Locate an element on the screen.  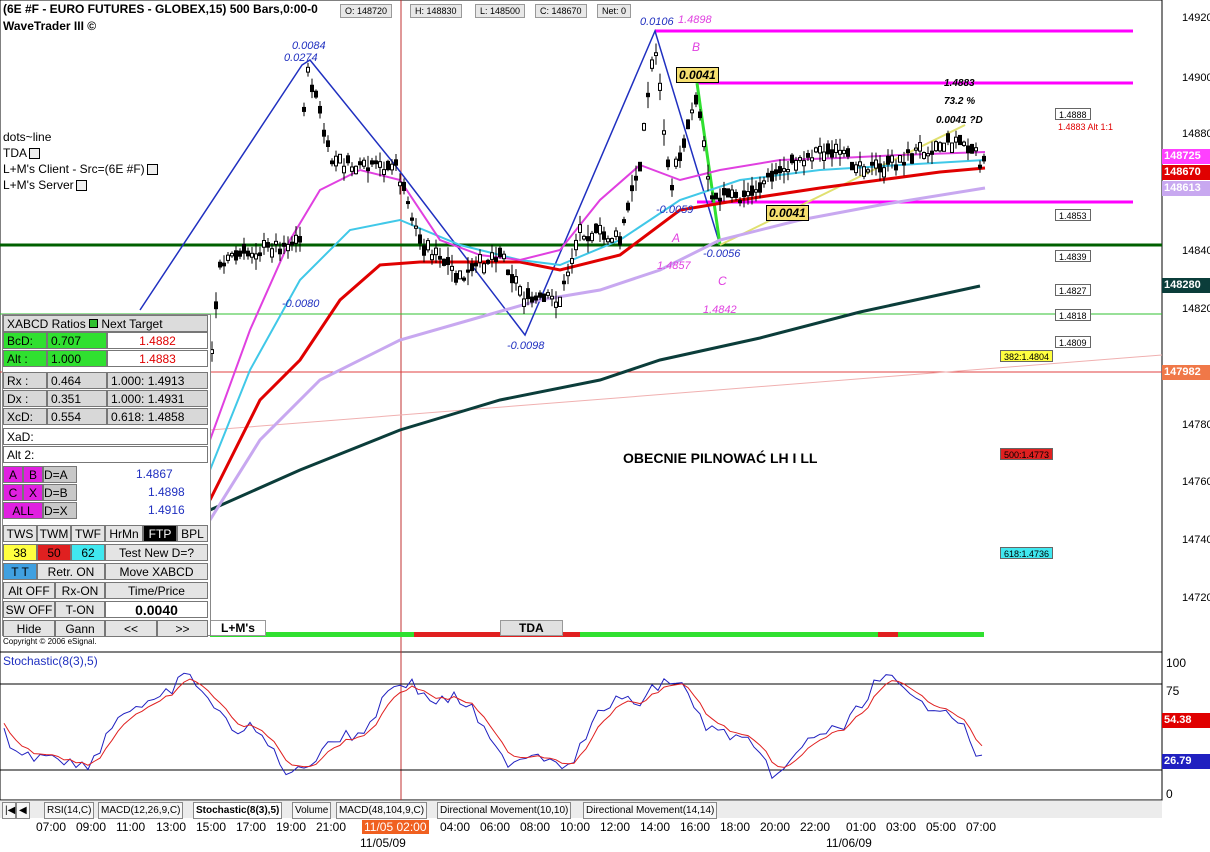
tab-macd-1: MACD(12,26,9,C) is located at coordinates (141, 810).